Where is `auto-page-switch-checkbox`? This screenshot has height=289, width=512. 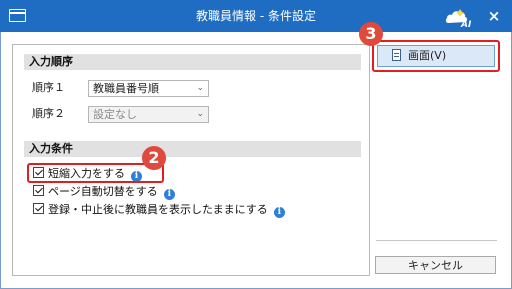
auto-page-switch-checkbox is located at coordinates (38, 190).